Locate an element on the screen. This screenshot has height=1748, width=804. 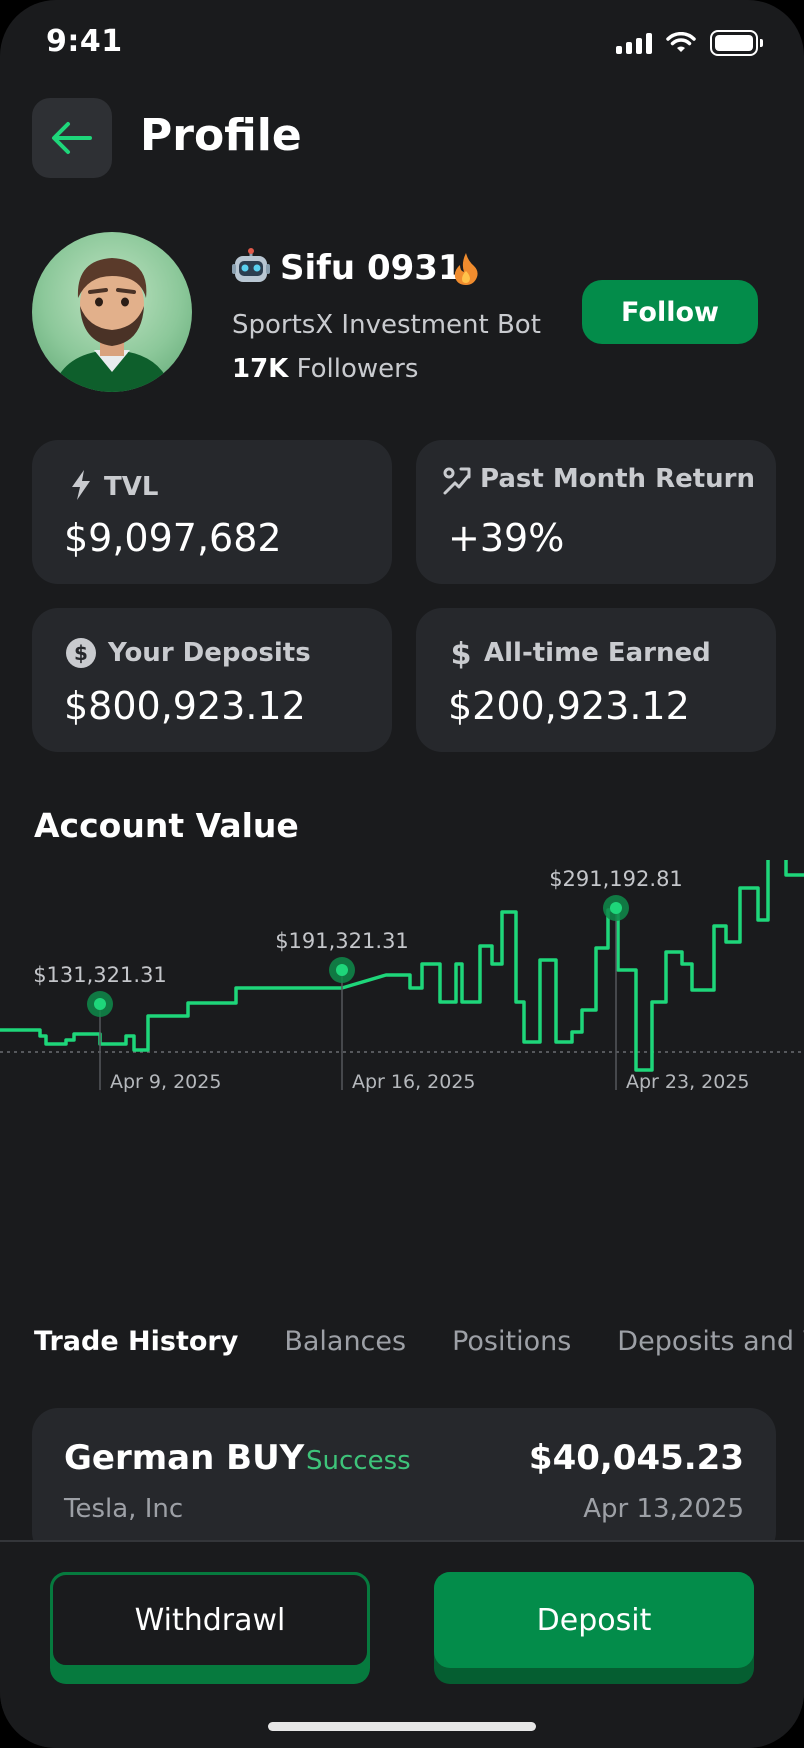
status-time: 9:41 is located at coordinates (84, 41).